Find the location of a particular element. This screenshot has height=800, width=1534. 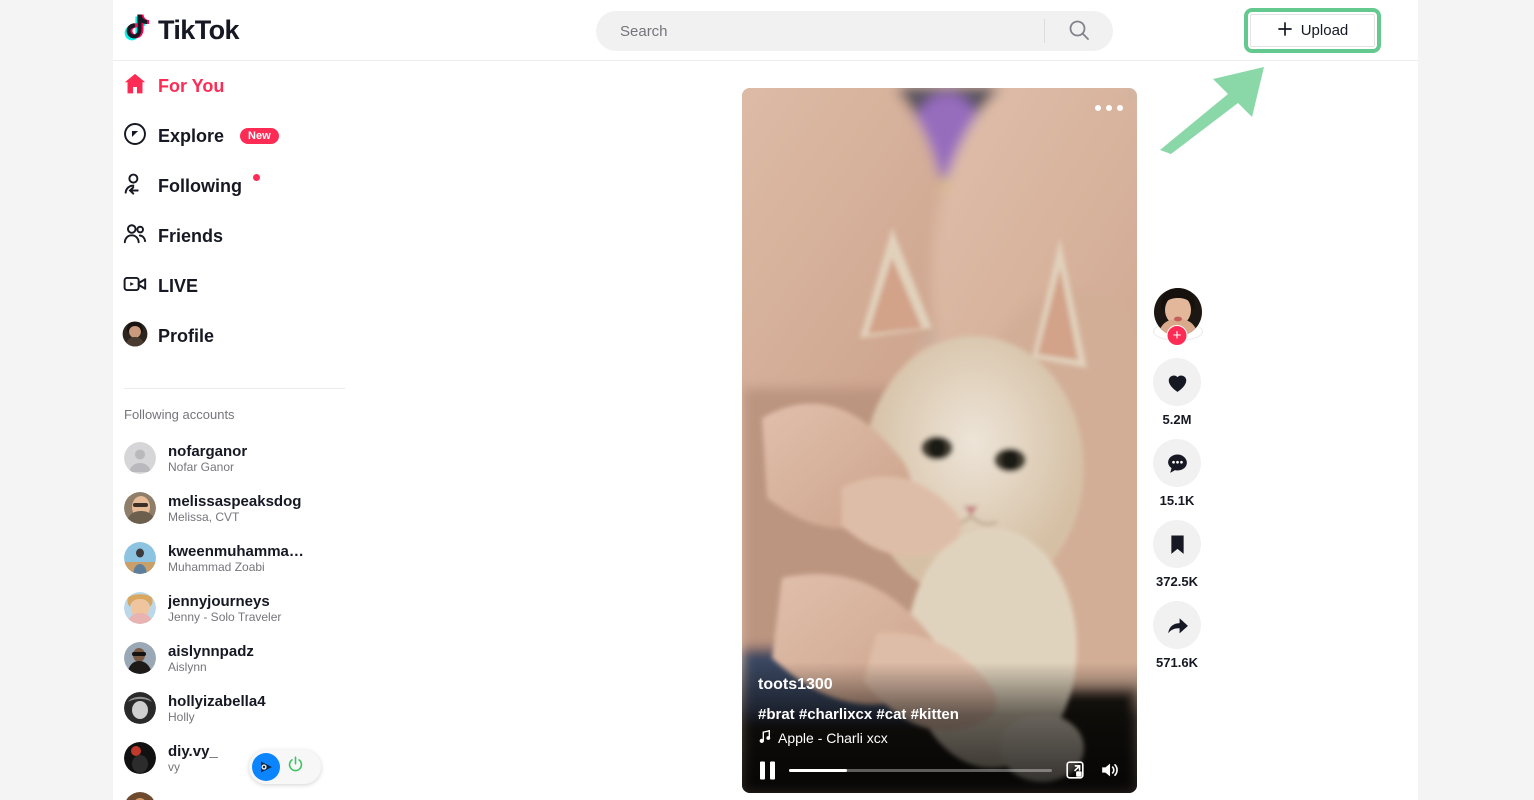

search-input is located at coordinates (820, 31).